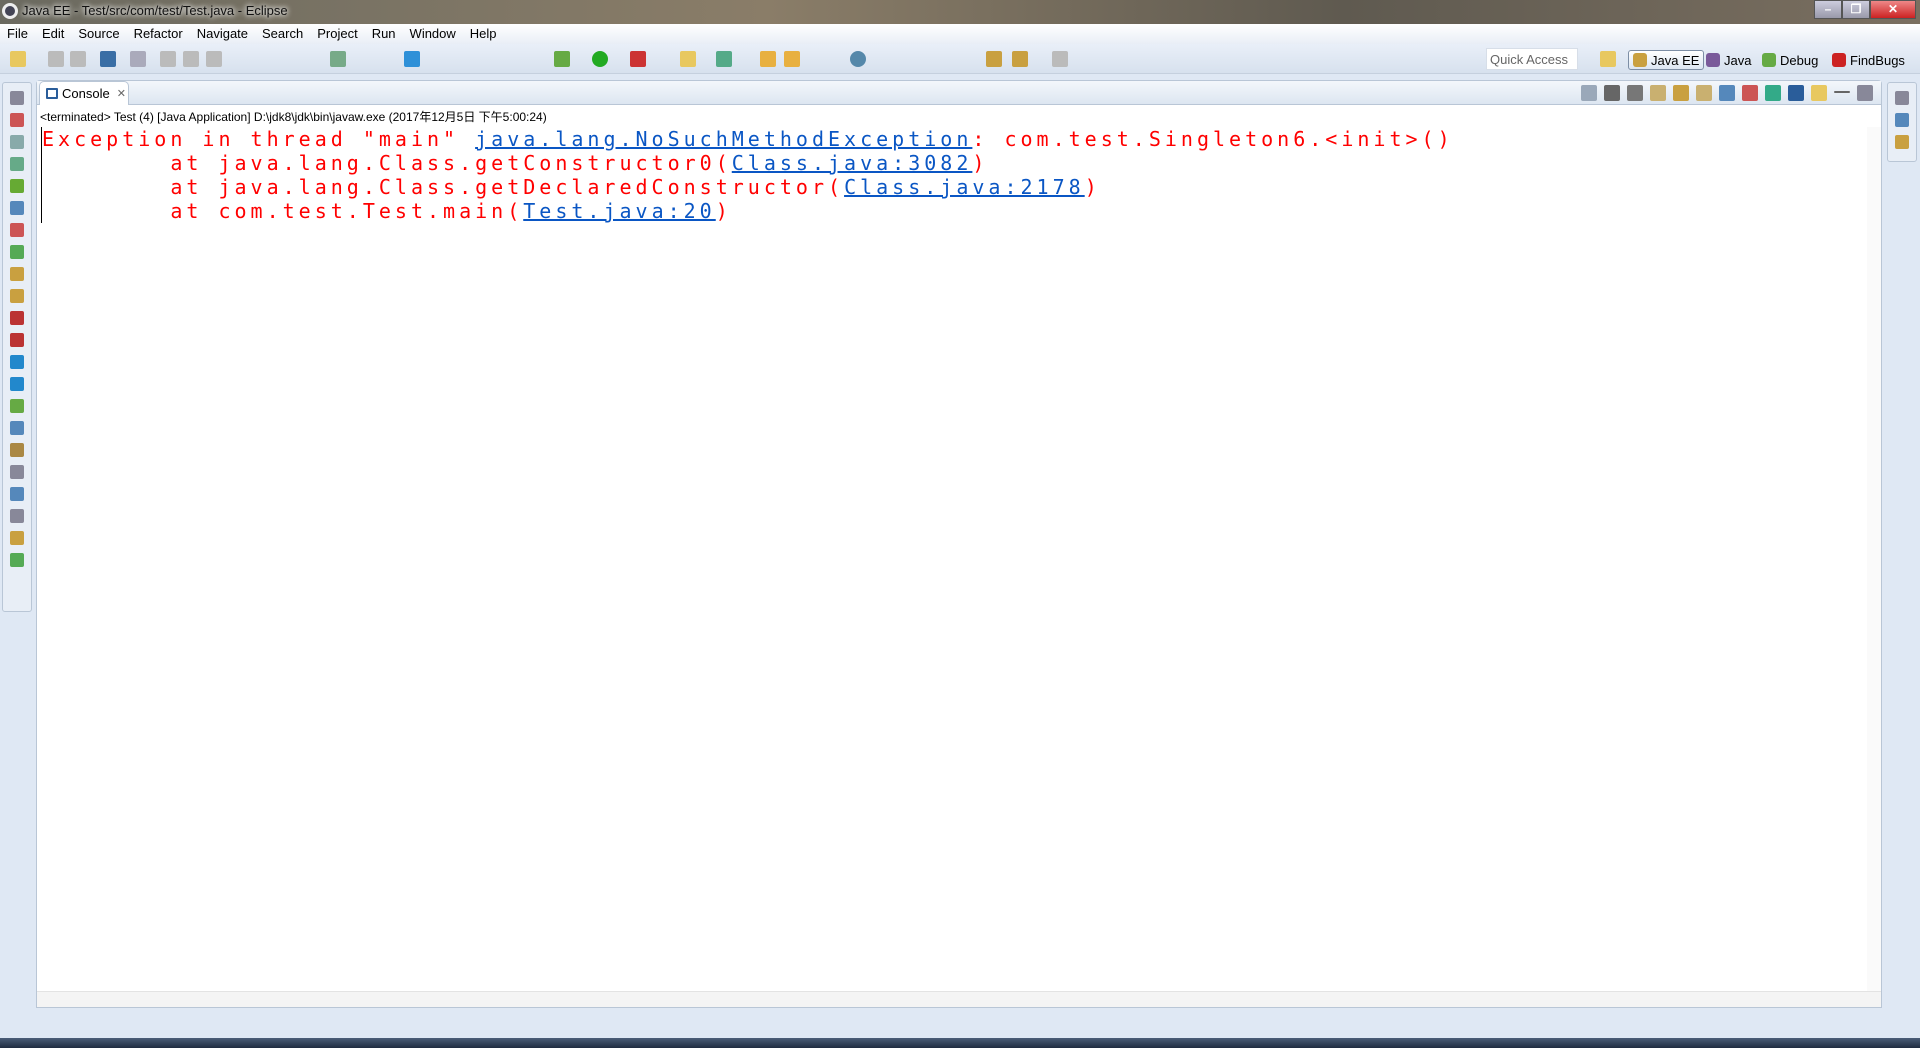 Image resolution: width=1920 pixels, height=1048 pixels. What do you see at coordinates (1868, 60) in the screenshot?
I see `perspective-findbugs: FindBugs` at bounding box center [1868, 60].